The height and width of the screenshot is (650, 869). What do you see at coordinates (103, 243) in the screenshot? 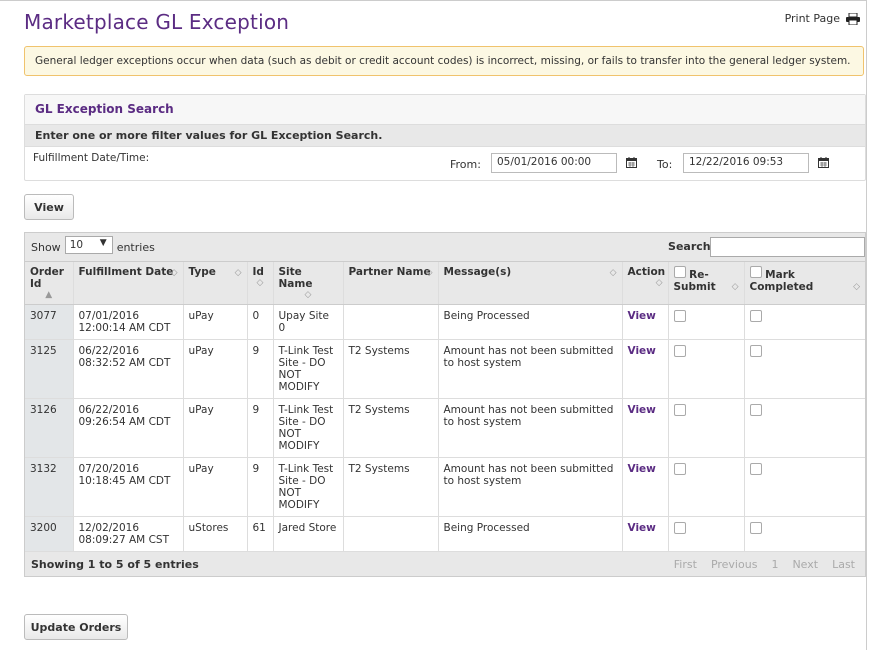
I see `chevron-down-icon: ▼` at bounding box center [103, 243].